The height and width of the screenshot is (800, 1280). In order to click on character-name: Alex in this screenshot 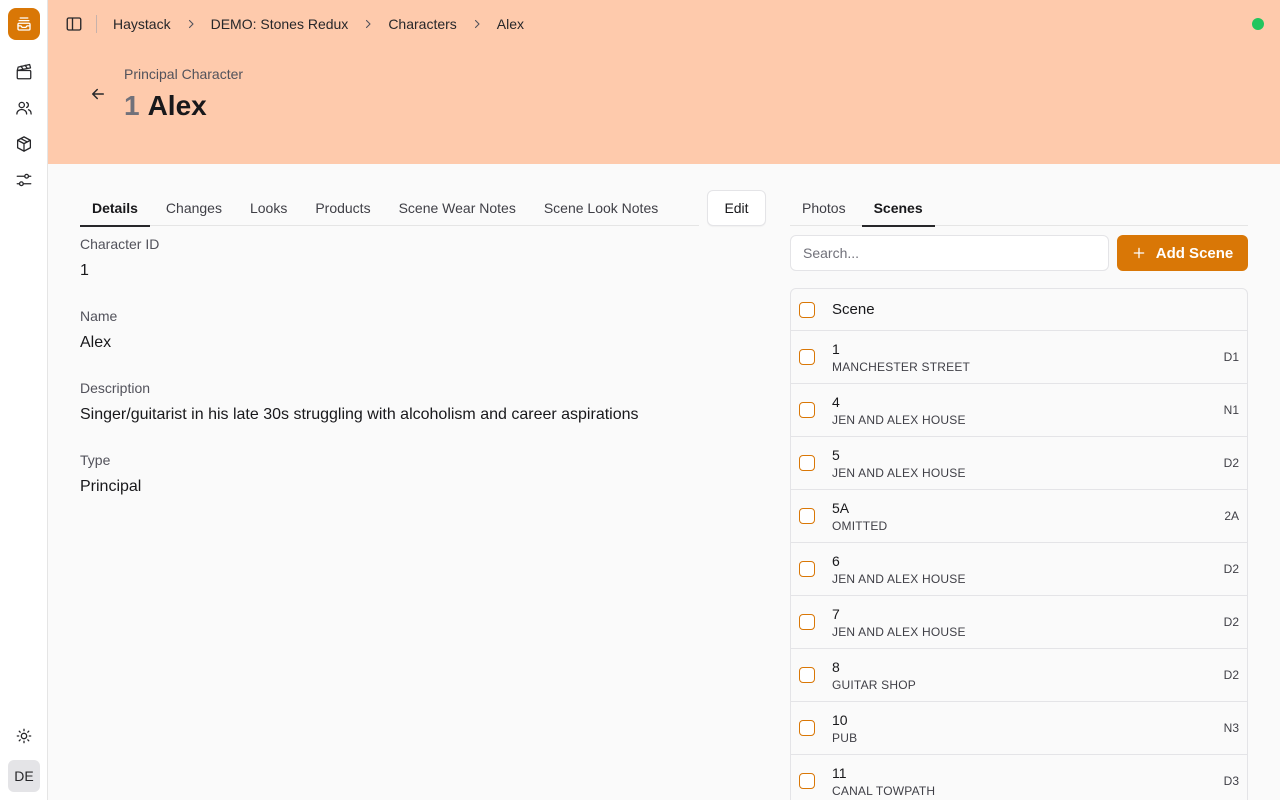, I will do `click(177, 105)`.